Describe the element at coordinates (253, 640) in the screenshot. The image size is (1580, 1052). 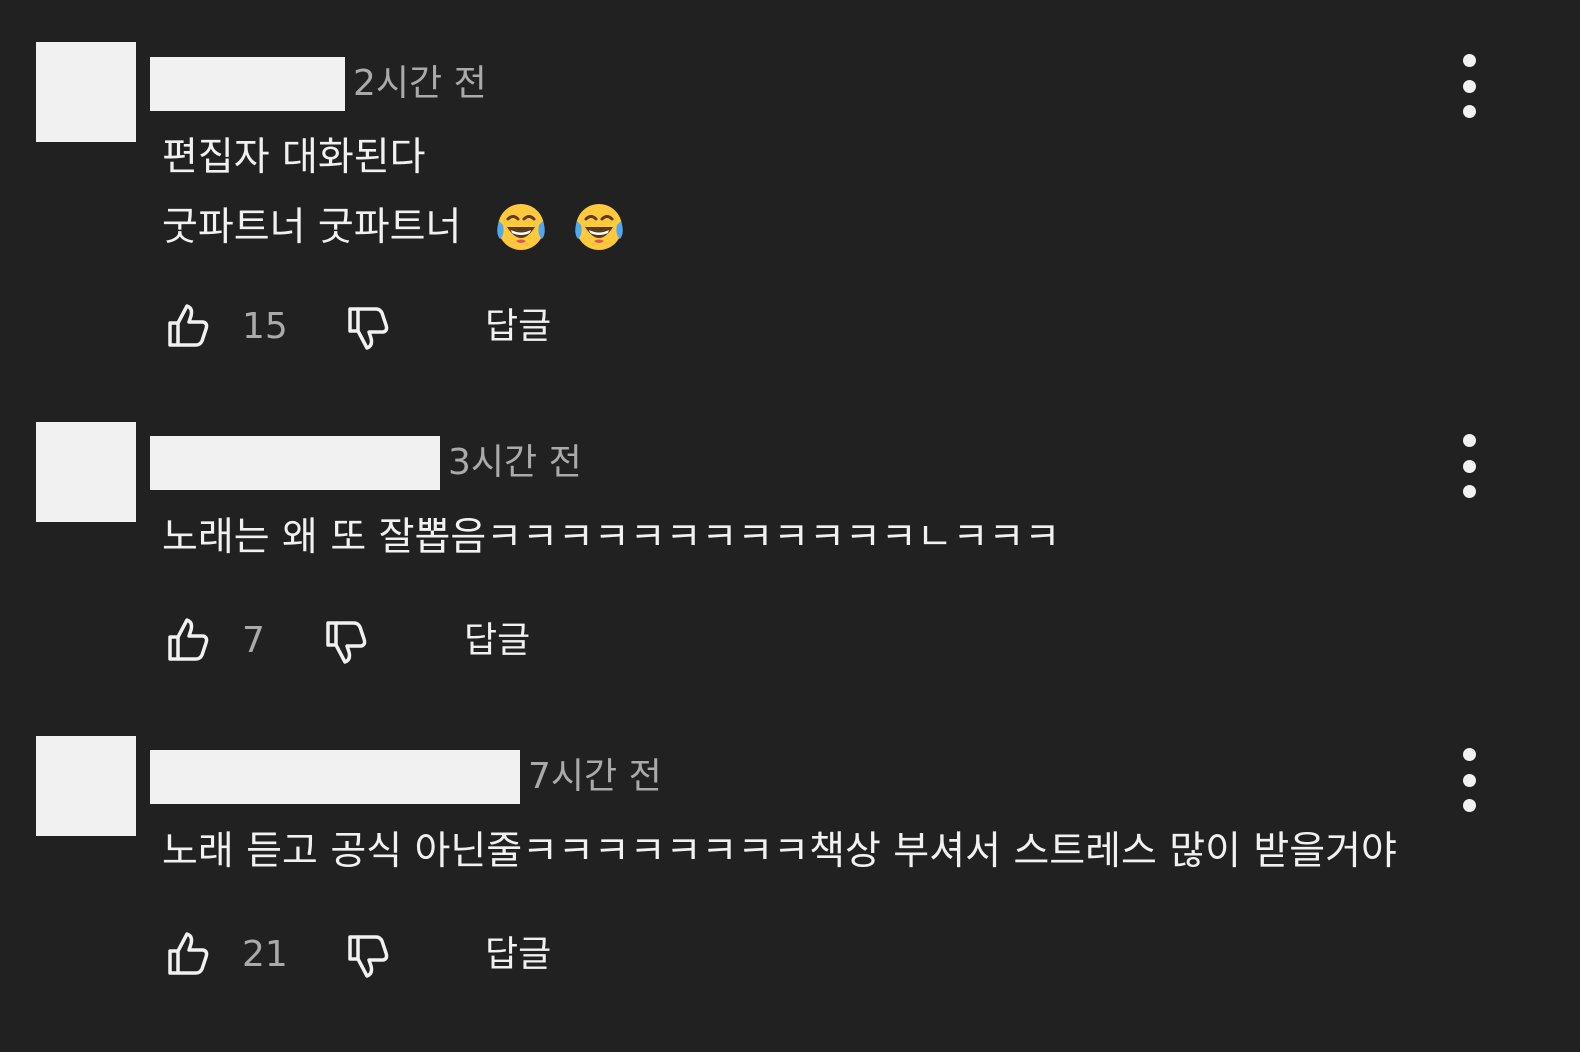
I see `like-count: 7` at that location.